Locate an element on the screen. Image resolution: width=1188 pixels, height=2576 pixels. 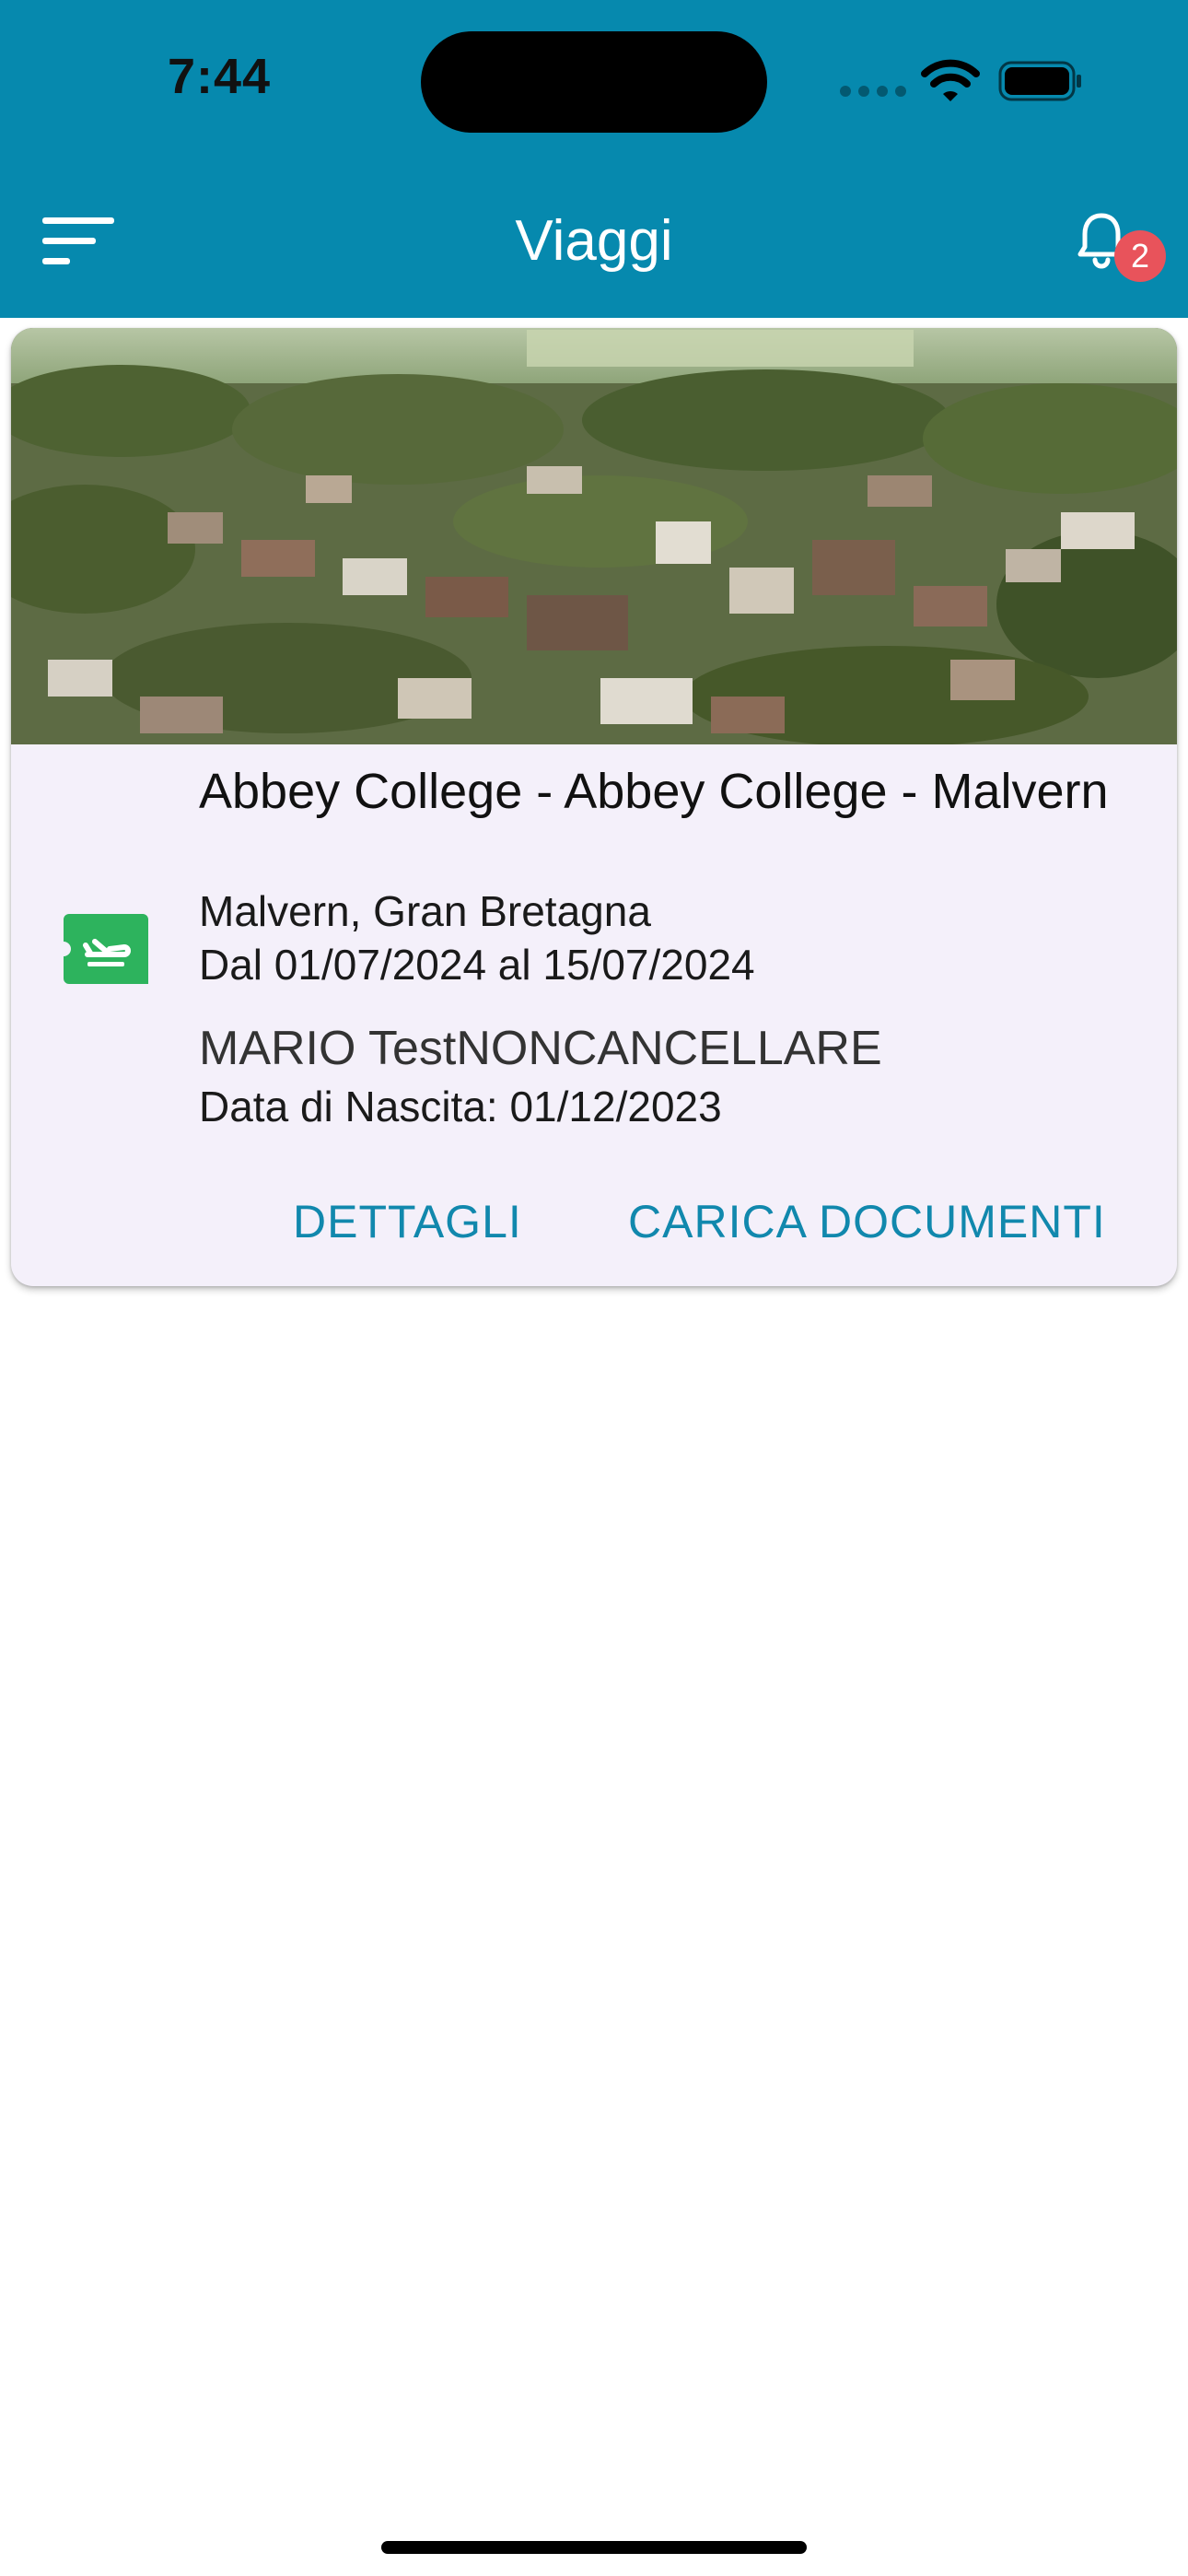
dynamic-island is located at coordinates (594, 82).